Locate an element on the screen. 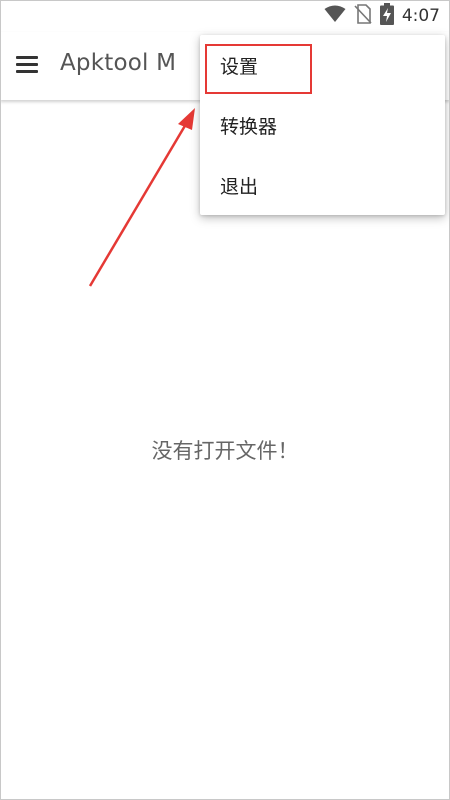 The width and height of the screenshot is (450, 800). app-title: Apktool M is located at coordinates (118, 63).